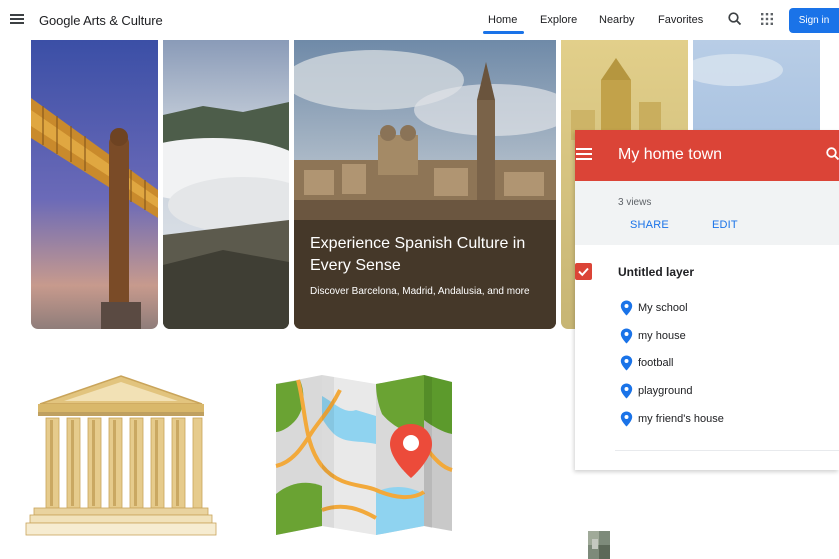 The height and width of the screenshot is (559, 839). I want to click on checkmark-icon, so click(583, 272).